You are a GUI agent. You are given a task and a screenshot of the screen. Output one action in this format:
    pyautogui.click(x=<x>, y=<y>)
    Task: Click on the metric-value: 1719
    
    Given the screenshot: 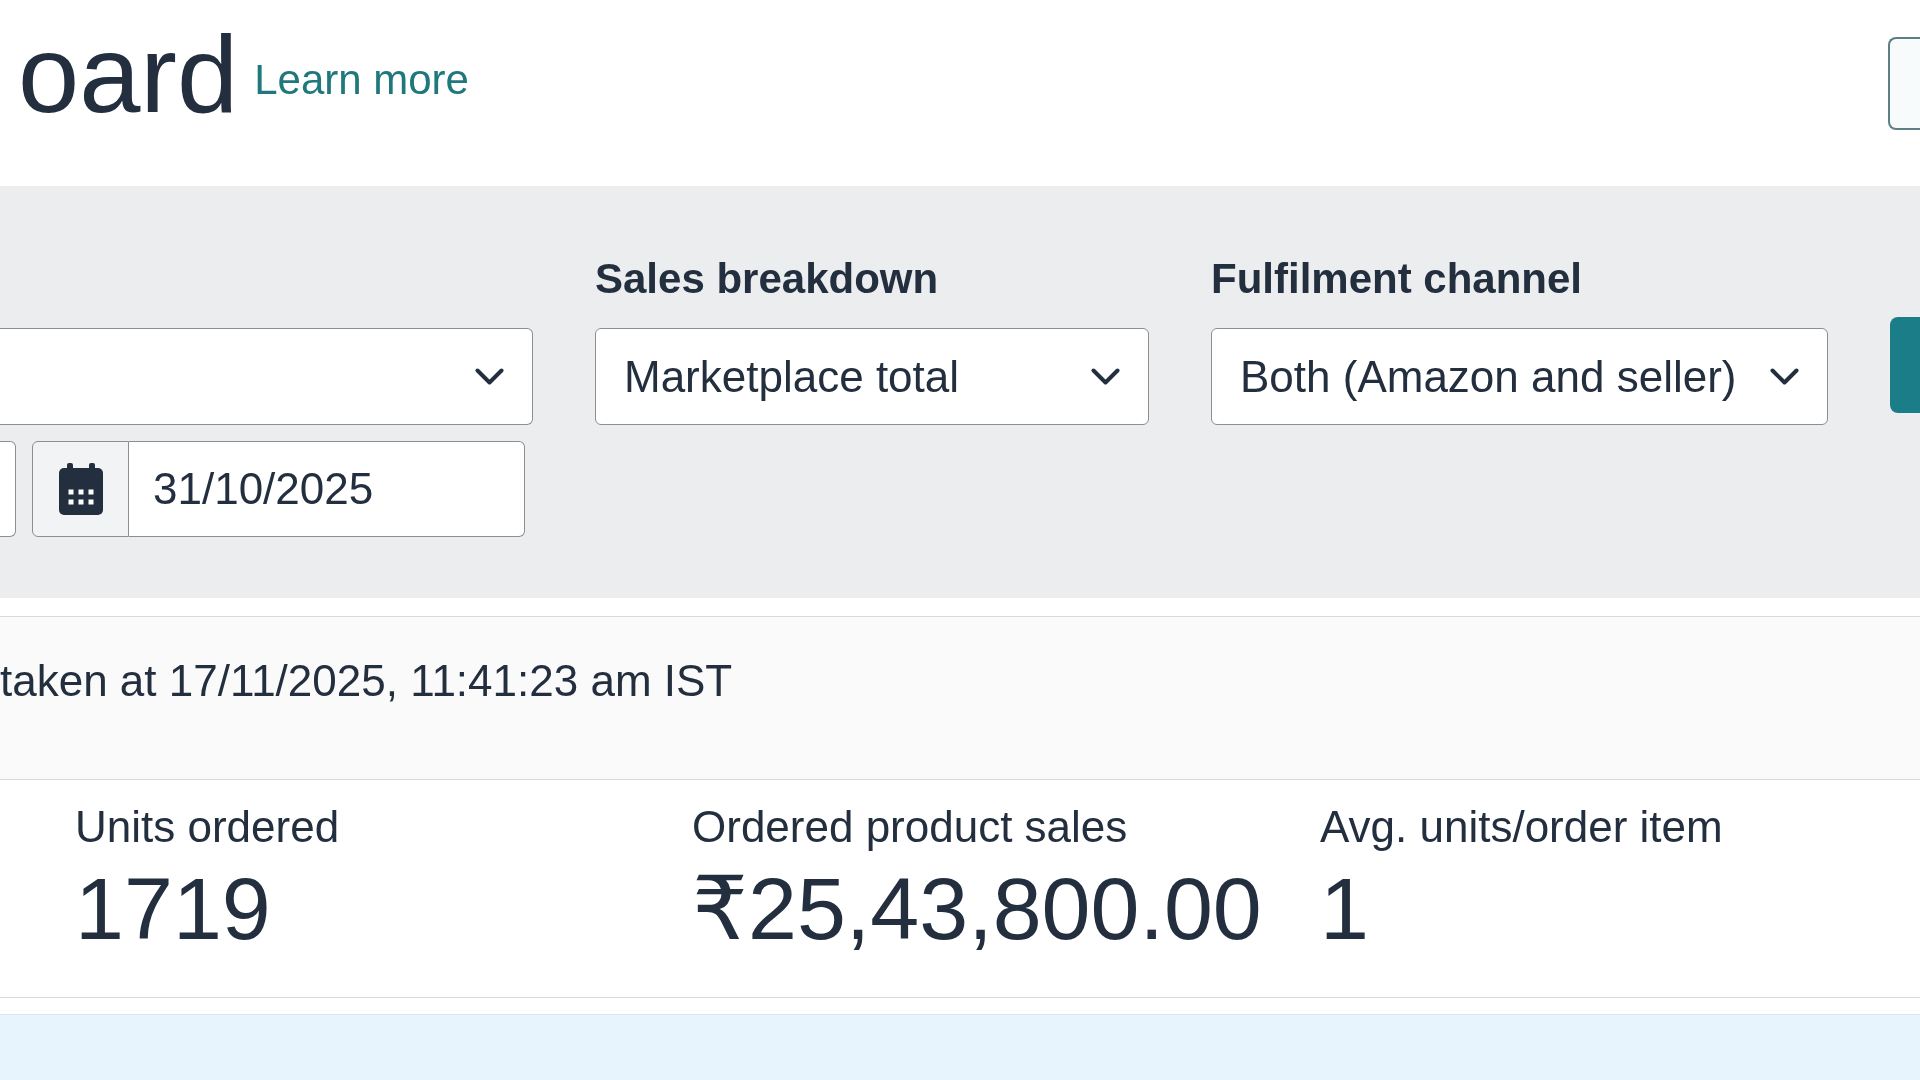 What is the action you would take?
    pyautogui.click(x=173, y=909)
    